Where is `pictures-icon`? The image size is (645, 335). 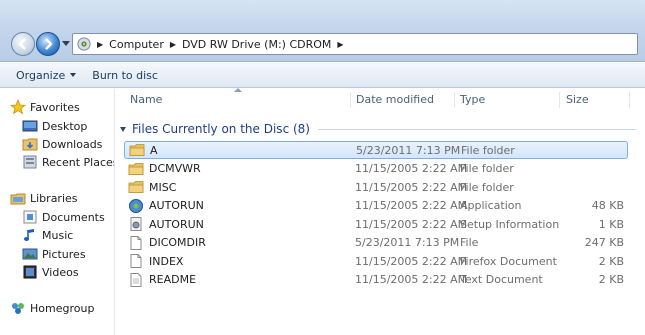
pictures-icon is located at coordinates (30, 254).